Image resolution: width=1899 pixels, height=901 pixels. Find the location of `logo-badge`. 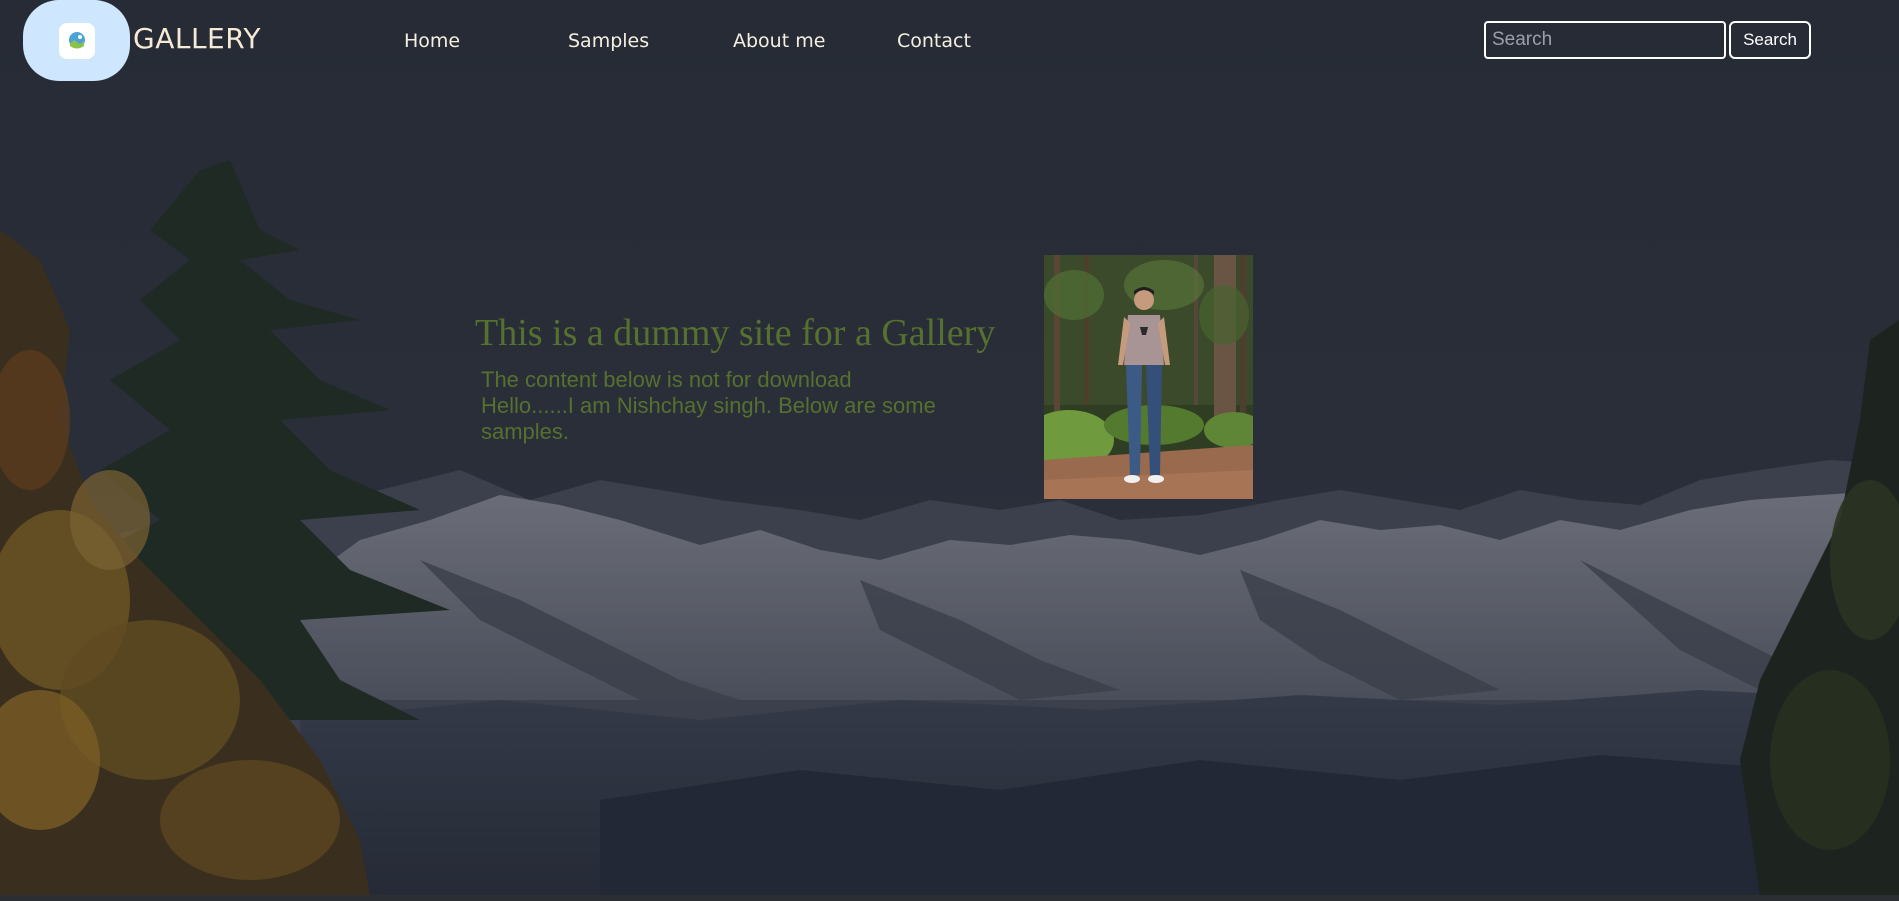

logo-badge is located at coordinates (76, 40).